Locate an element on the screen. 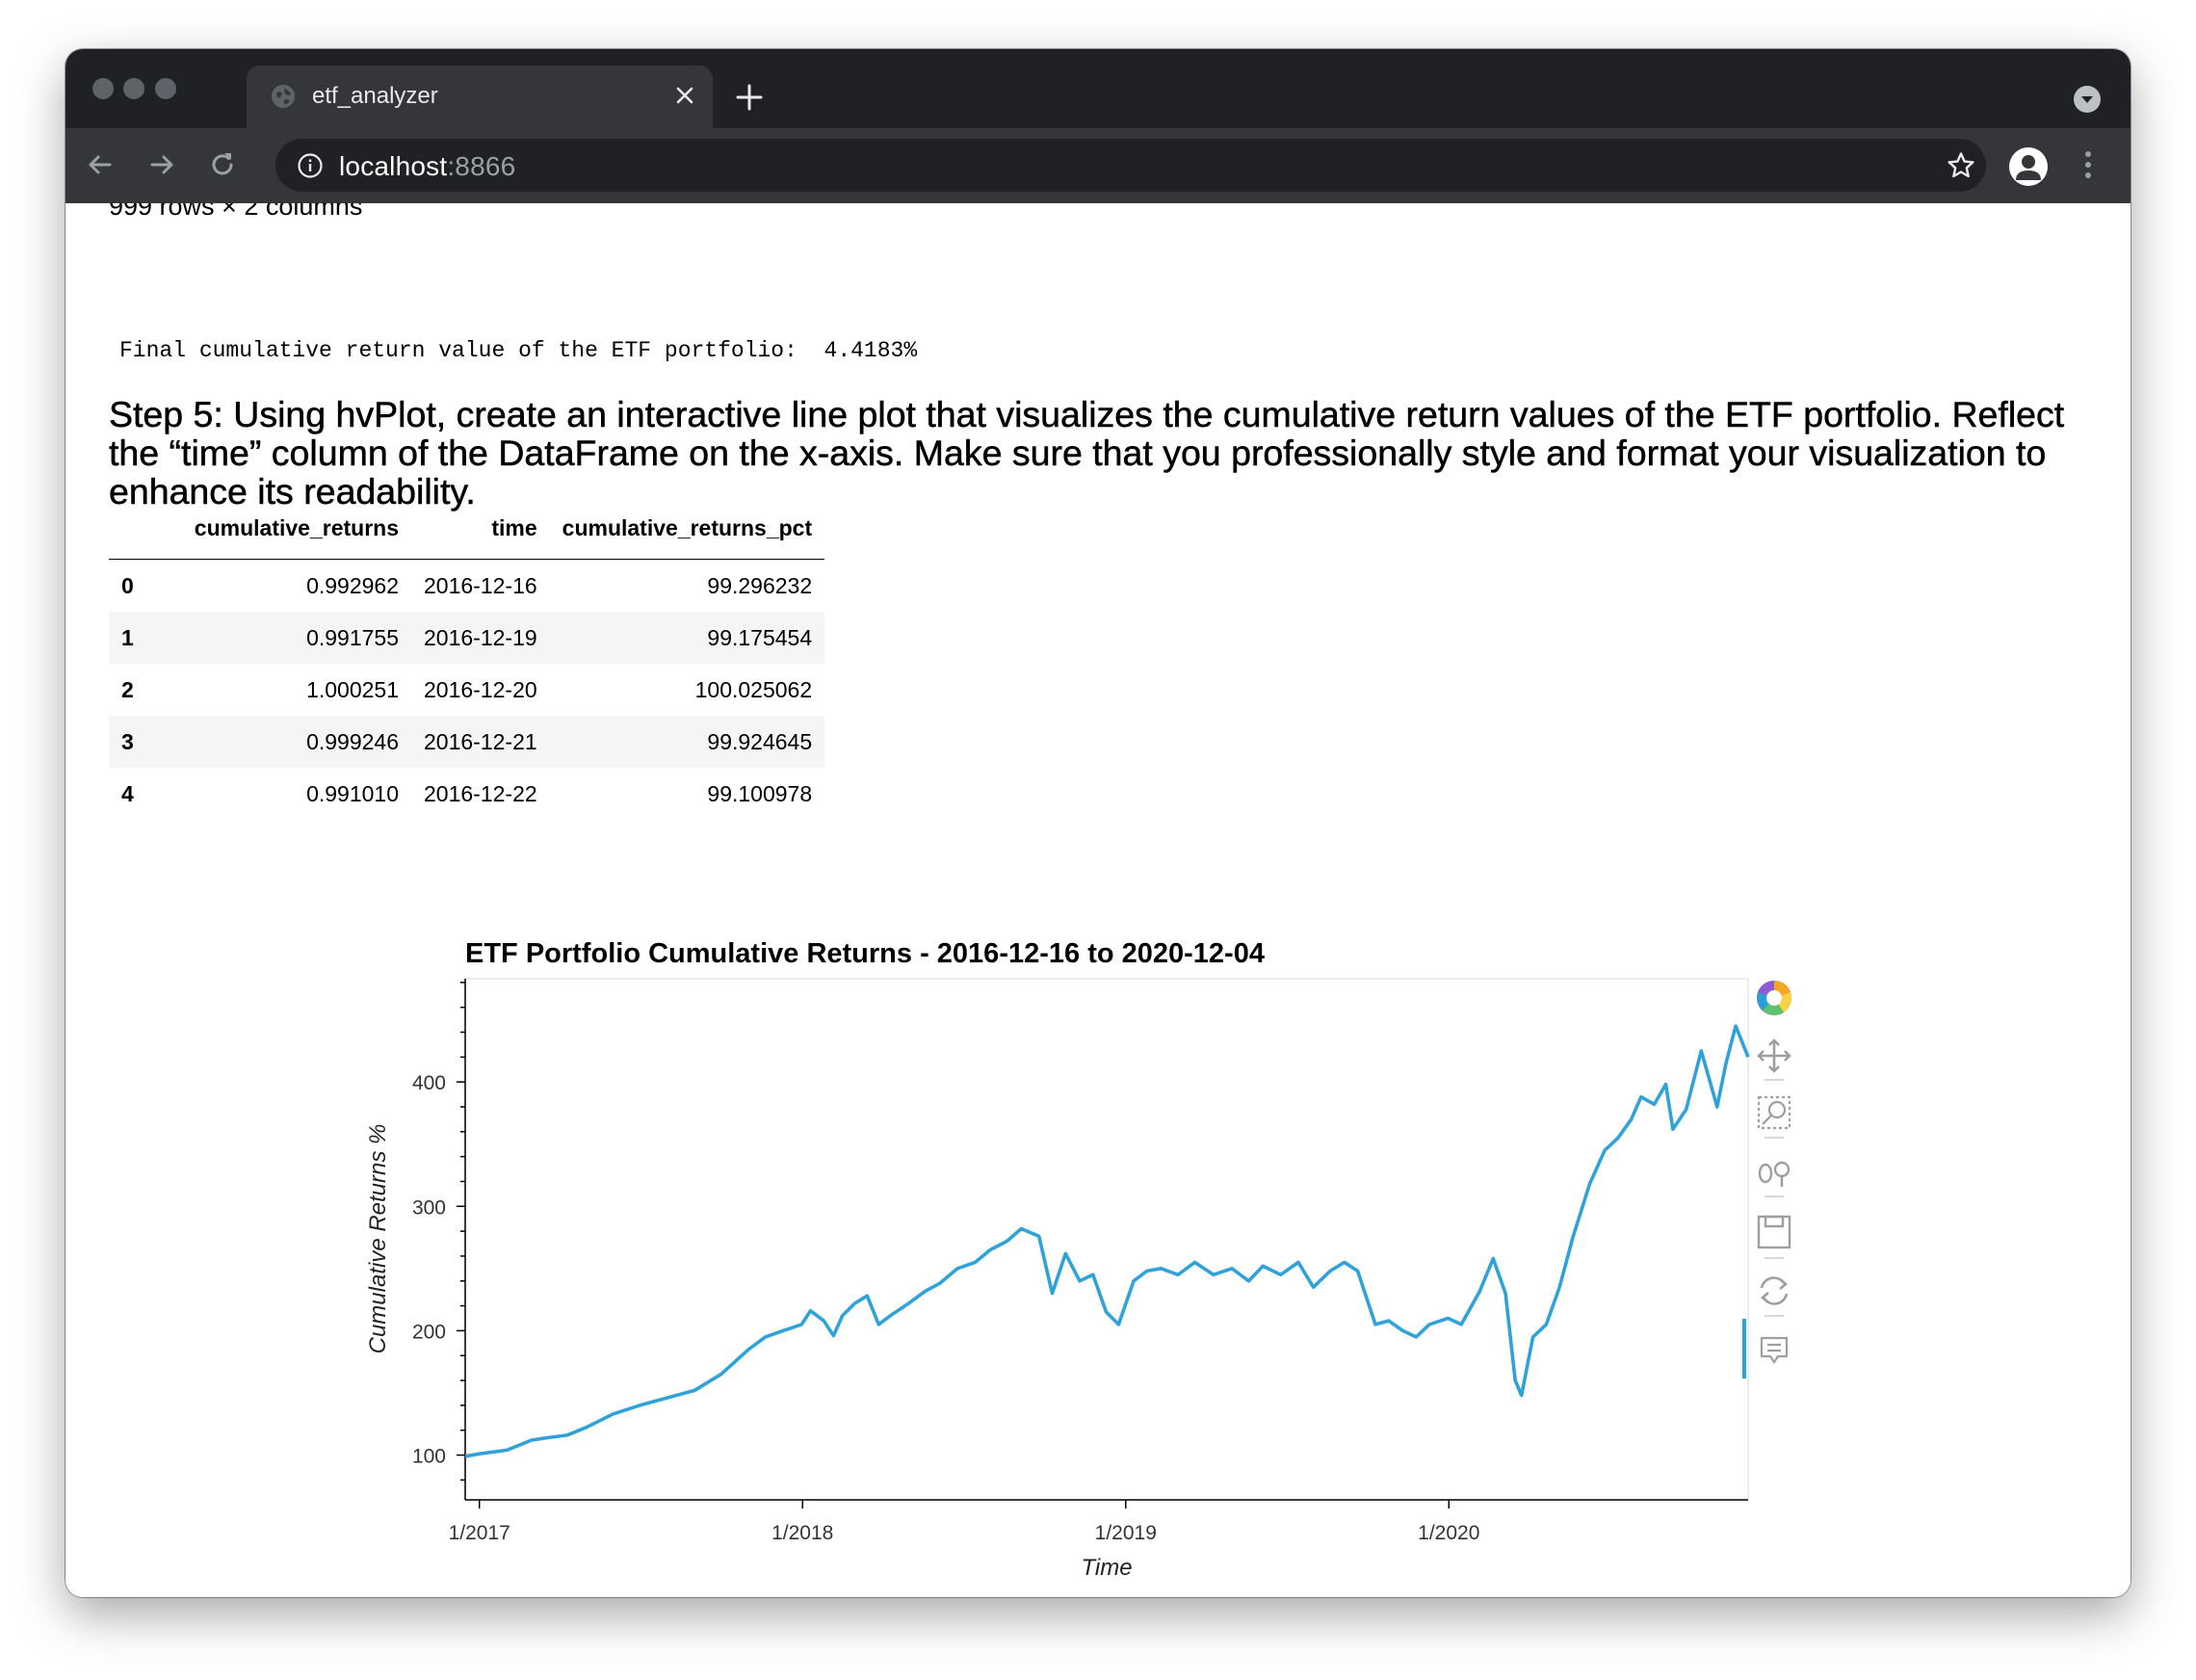  zoom-window-button is located at coordinates (165, 89).